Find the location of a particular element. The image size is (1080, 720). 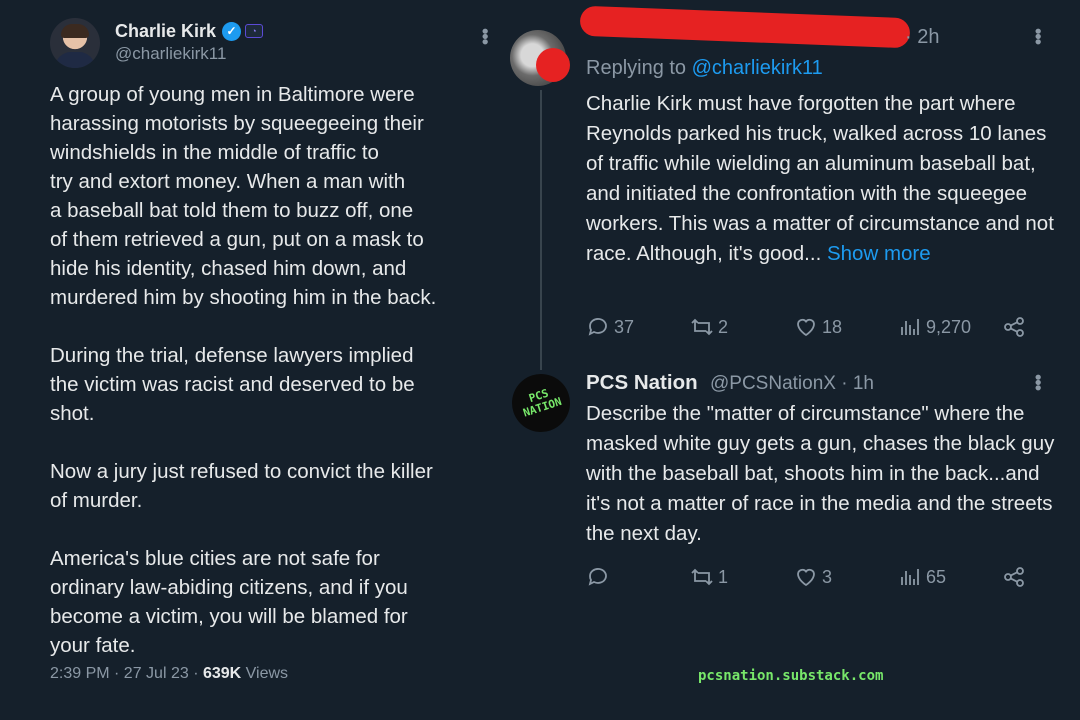

views-count: 9,270 is located at coordinates (949, 326).